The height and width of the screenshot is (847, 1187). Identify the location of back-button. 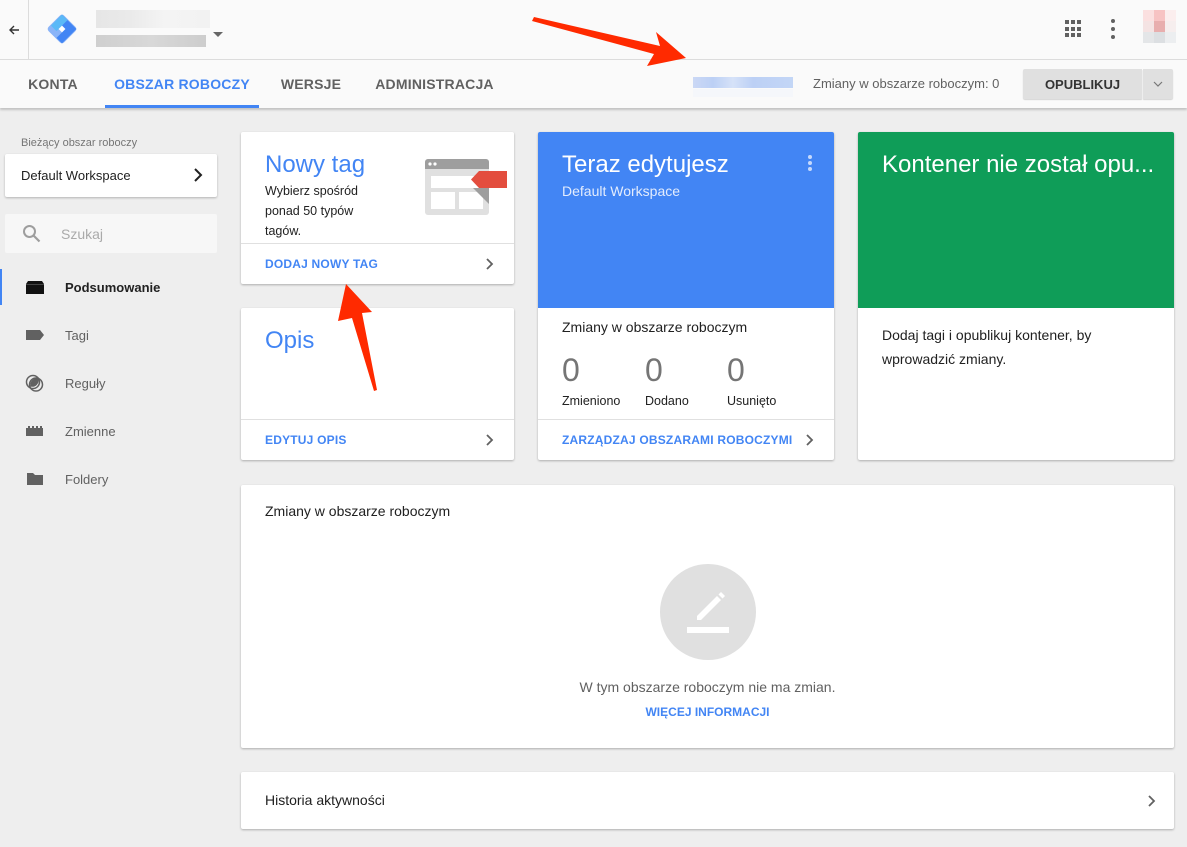
(14, 30).